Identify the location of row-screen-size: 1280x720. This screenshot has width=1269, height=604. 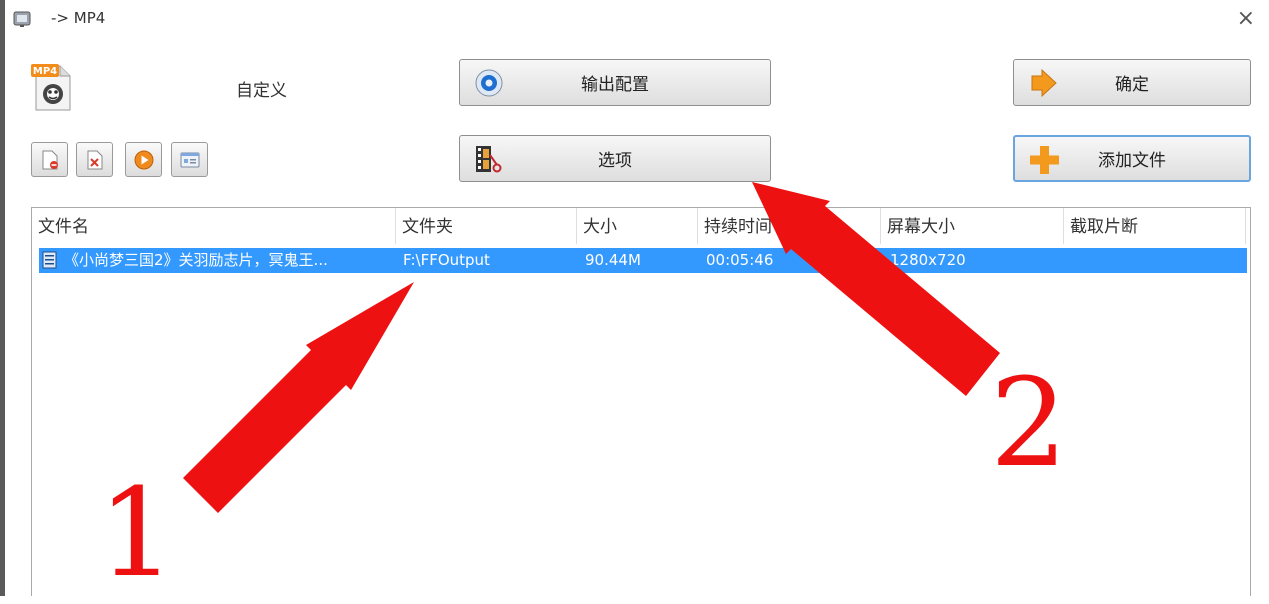
(928, 260).